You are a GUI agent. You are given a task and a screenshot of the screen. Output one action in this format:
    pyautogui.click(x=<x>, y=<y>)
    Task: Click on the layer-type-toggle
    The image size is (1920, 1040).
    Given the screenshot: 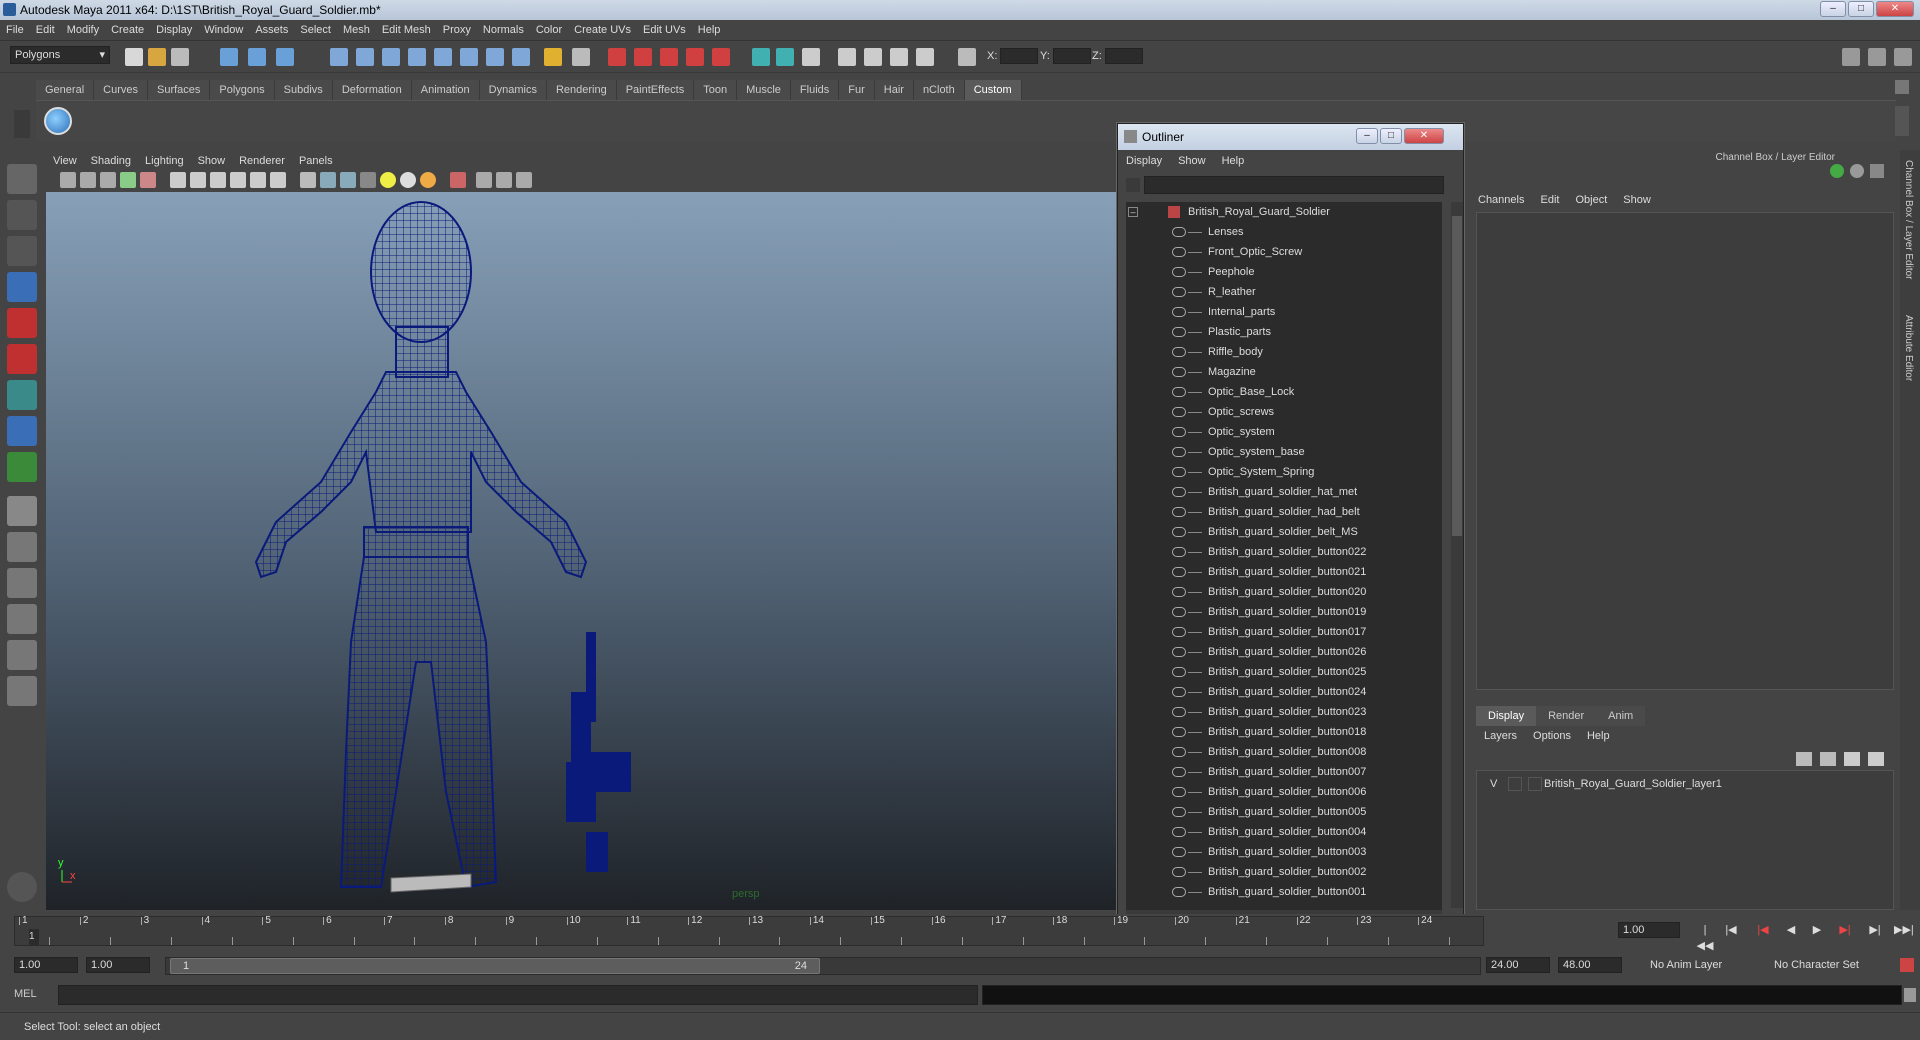 What is the action you would take?
    pyautogui.click(x=1515, y=784)
    